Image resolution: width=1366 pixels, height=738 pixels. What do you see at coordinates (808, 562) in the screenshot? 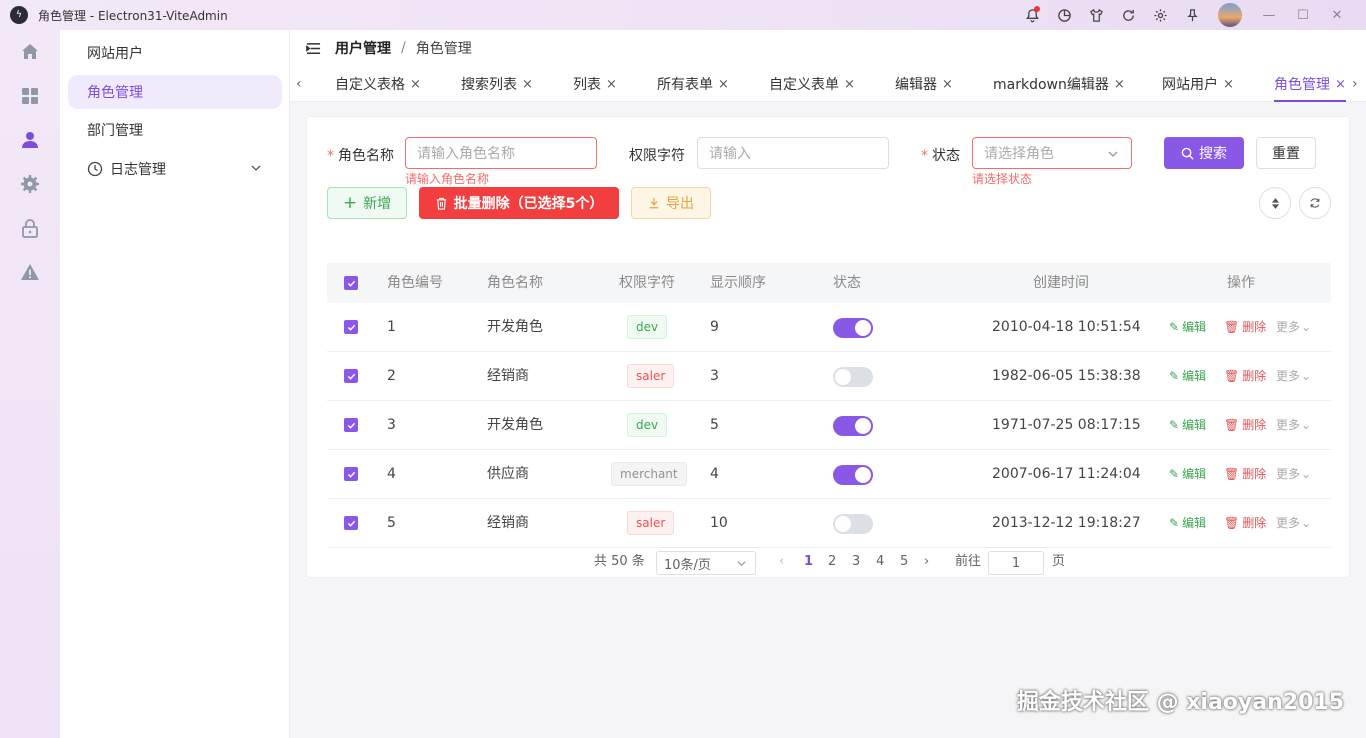
I see `page-1: 1` at bounding box center [808, 562].